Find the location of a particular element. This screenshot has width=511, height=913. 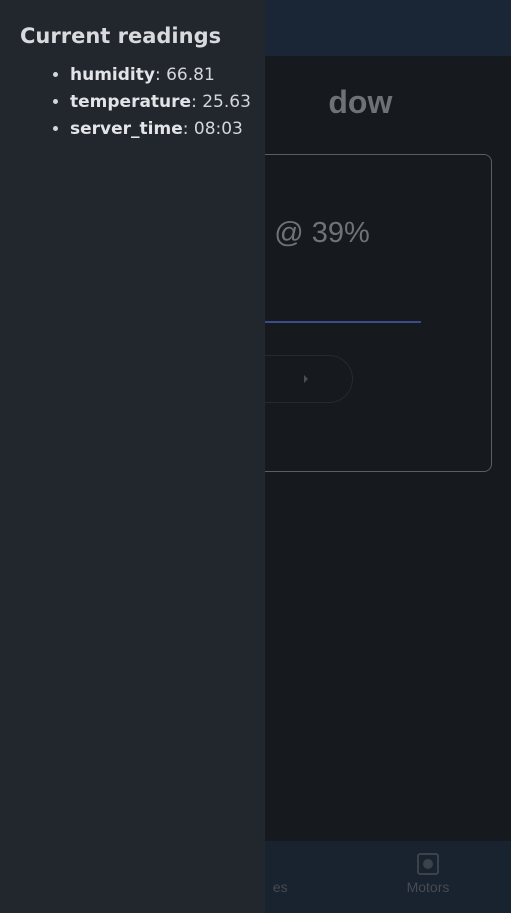

reading-value: 66.81 is located at coordinates (190, 75).